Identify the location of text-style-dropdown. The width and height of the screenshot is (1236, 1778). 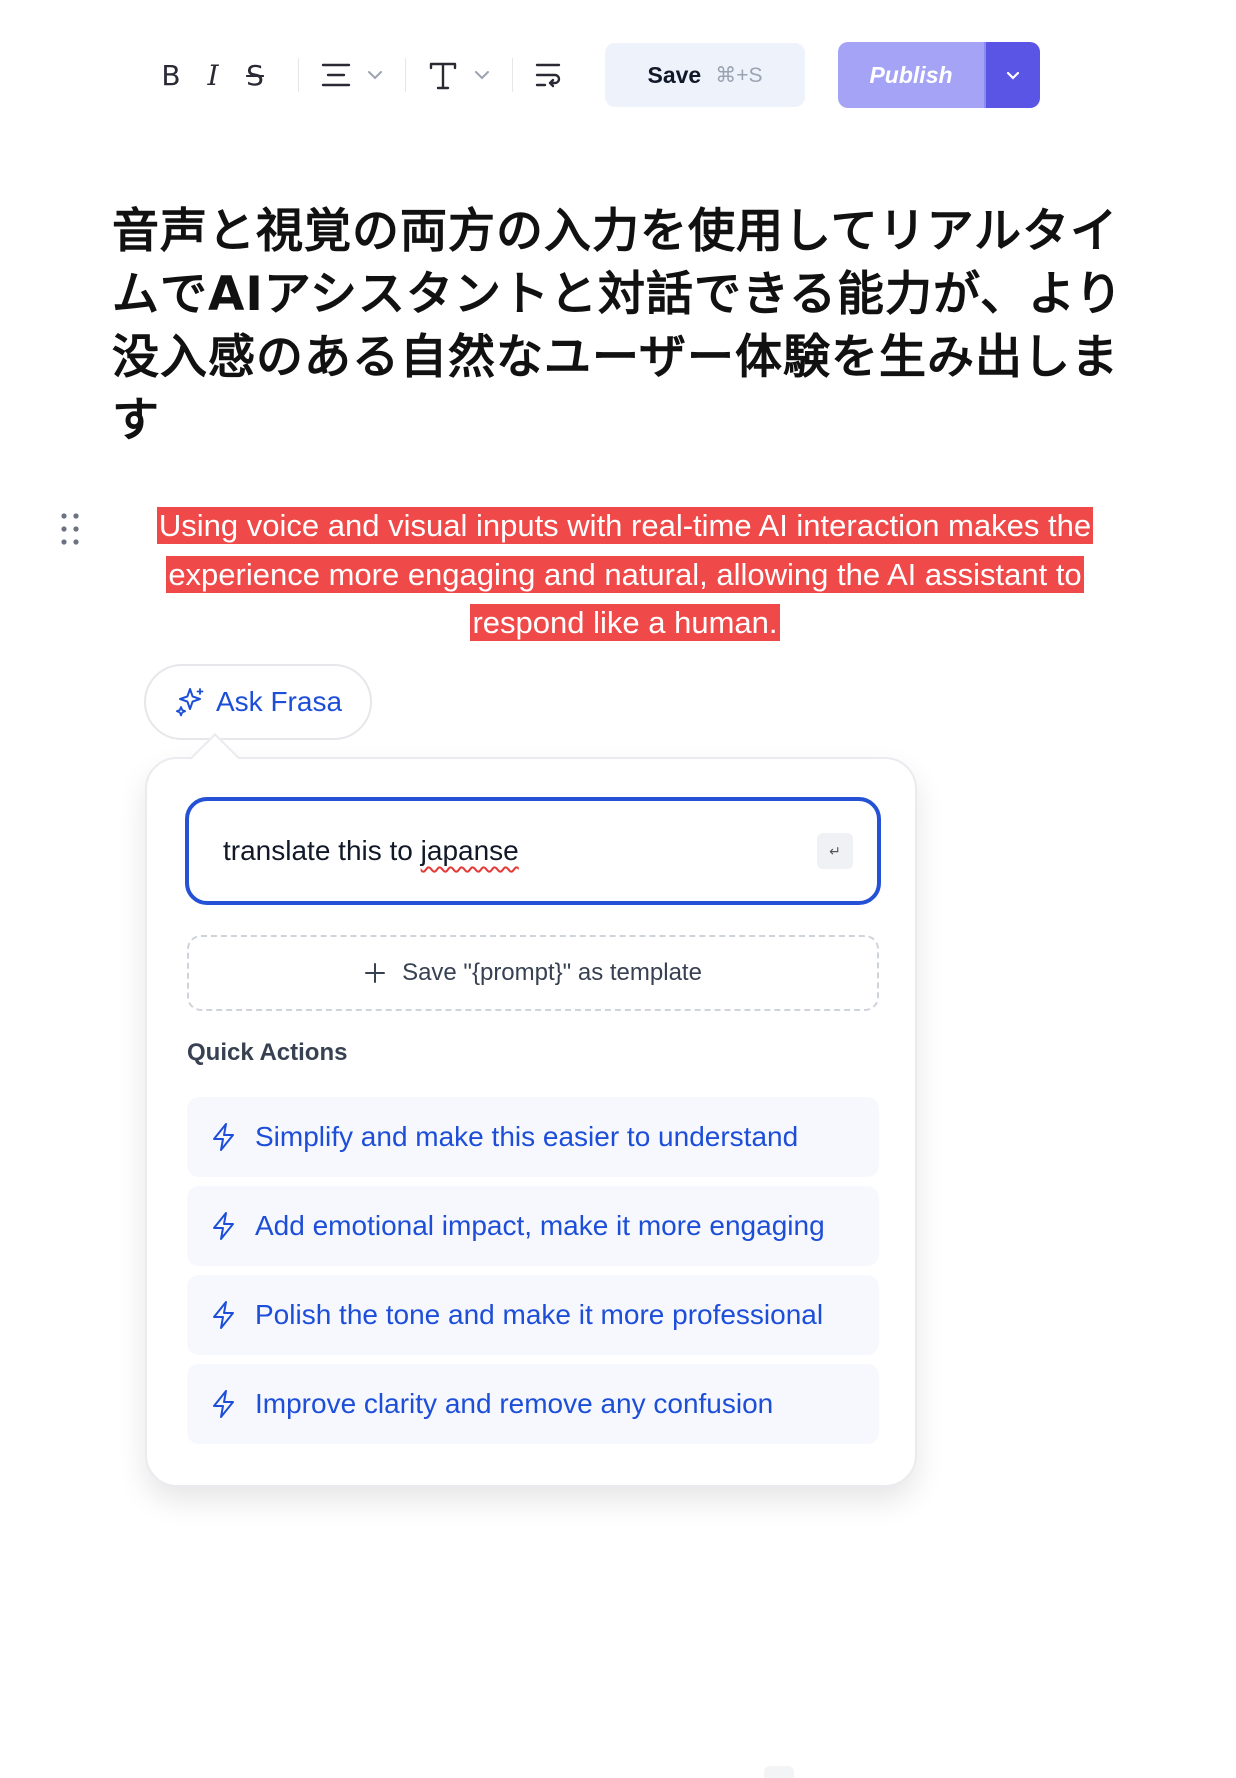
(459, 75).